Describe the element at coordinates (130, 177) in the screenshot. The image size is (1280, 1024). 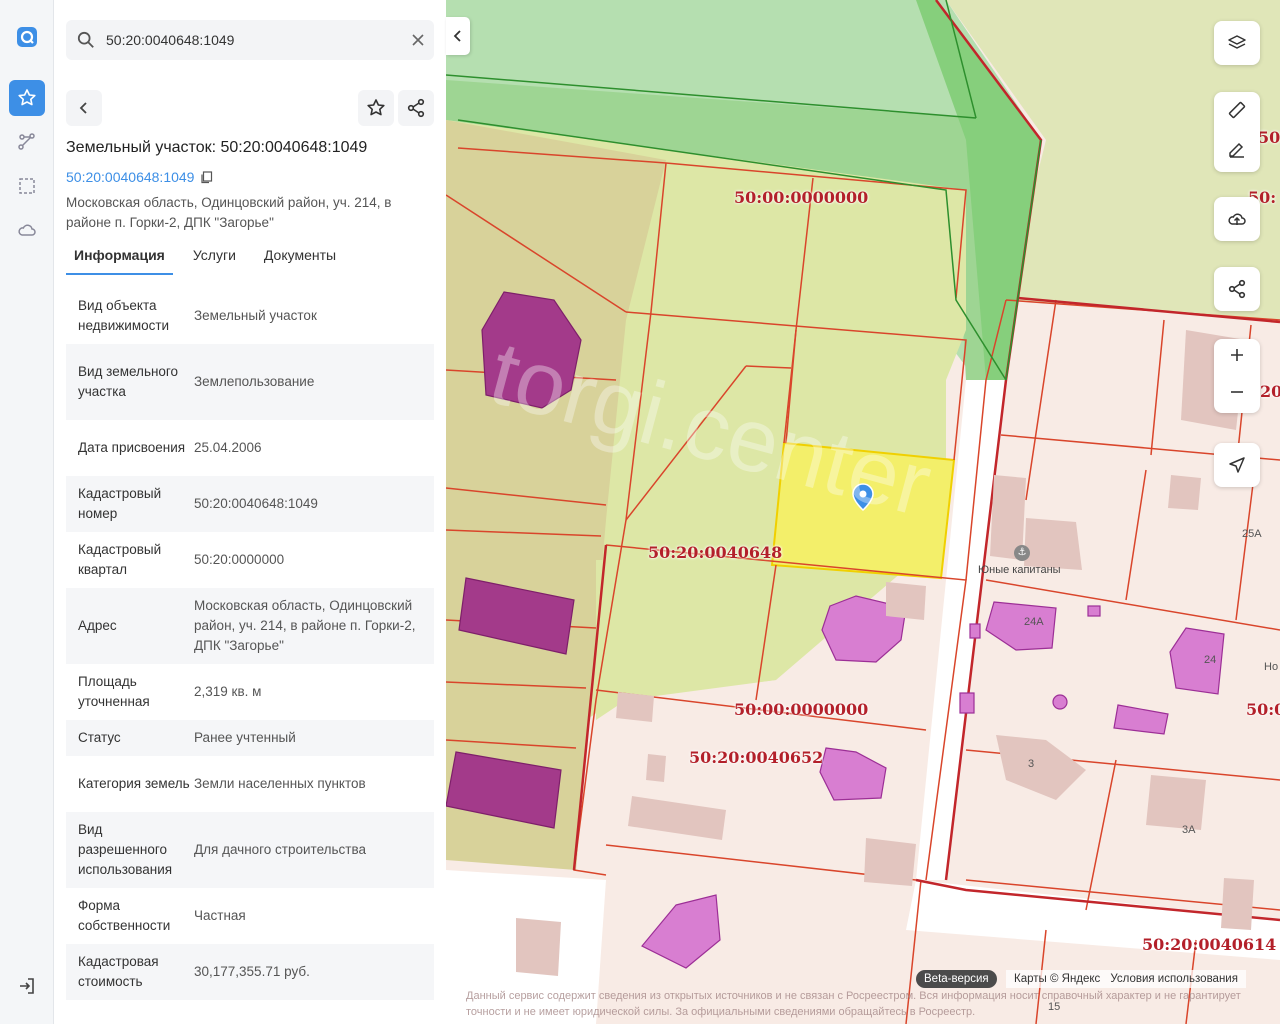
I see `cadastral-link-text: 50:20:0040648:1049` at that location.